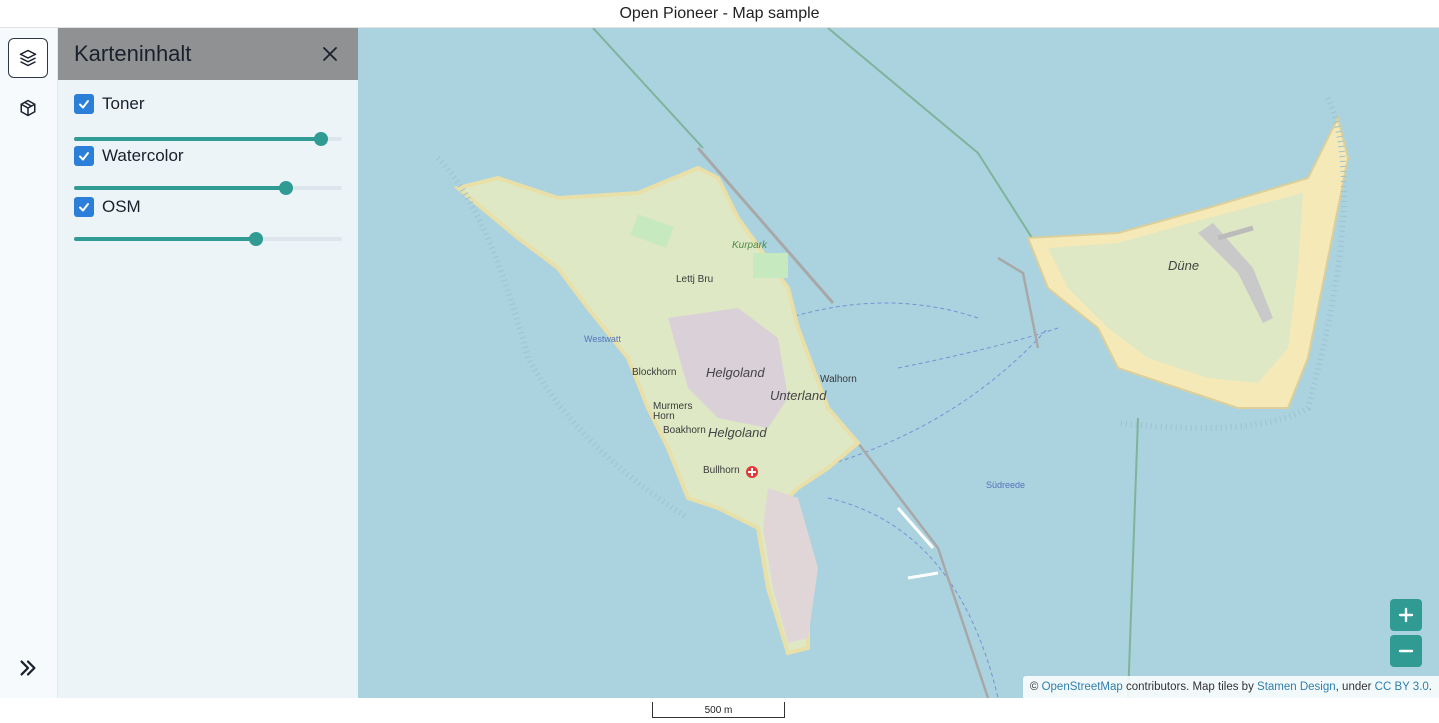 Image resolution: width=1439 pixels, height=723 pixels. I want to click on map-label-duene: Düne, so click(1184, 265).